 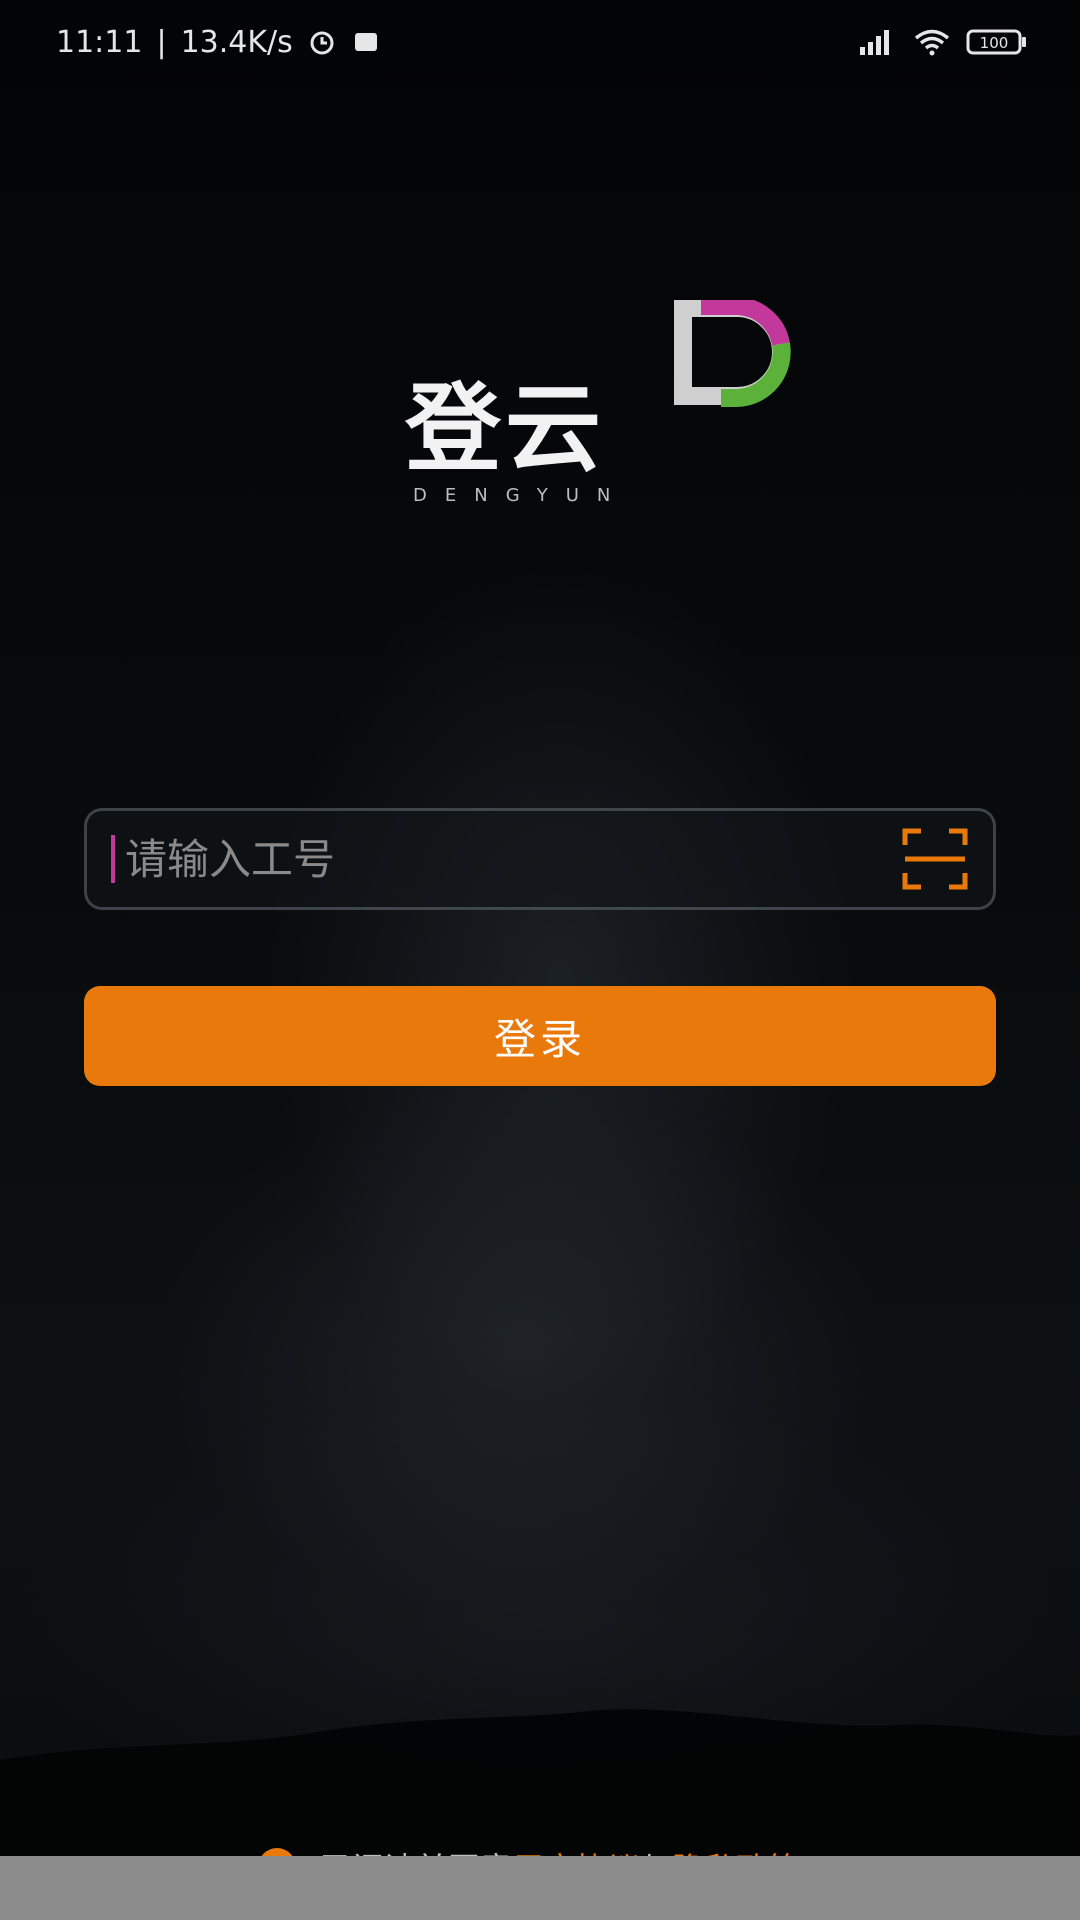 What do you see at coordinates (505, 859) in the screenshot?
I see `employee-id-input` at bounding box center [505, 859].